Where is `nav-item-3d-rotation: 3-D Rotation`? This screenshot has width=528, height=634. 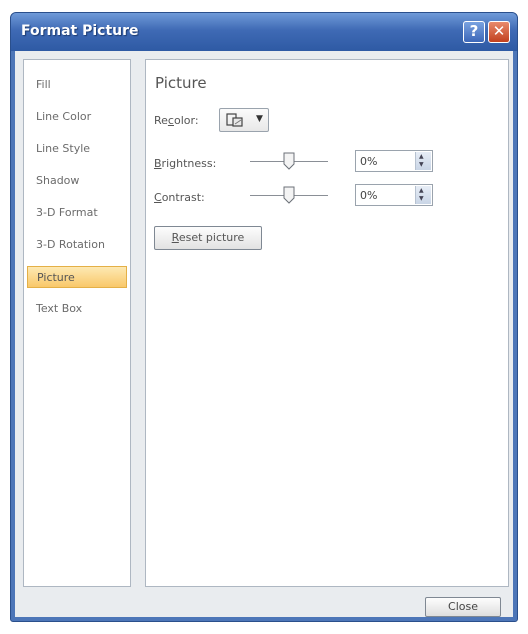
nav-item-3d-rotation: 3-D Rotation is located at coordinates (77, 245).